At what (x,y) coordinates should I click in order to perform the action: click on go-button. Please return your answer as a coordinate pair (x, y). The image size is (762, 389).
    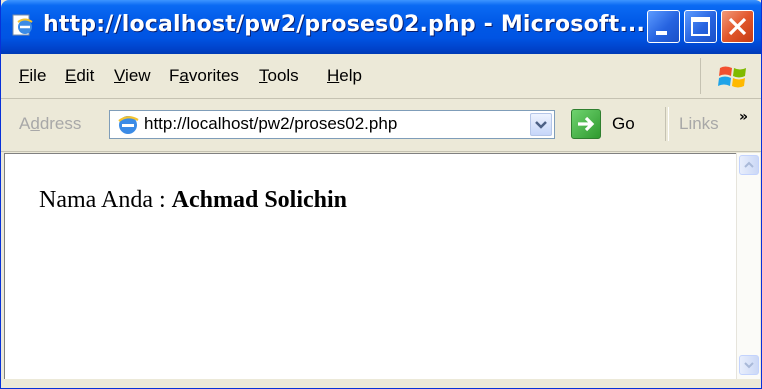
    Looking at the image, I should click on (586, 124).